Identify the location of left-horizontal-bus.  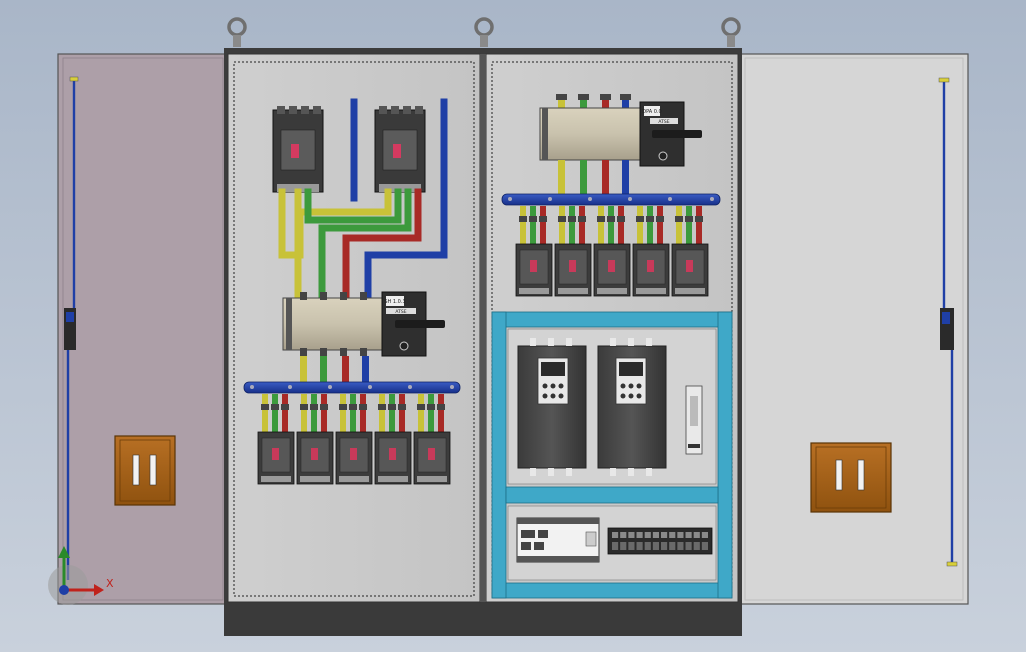
(352, 387).